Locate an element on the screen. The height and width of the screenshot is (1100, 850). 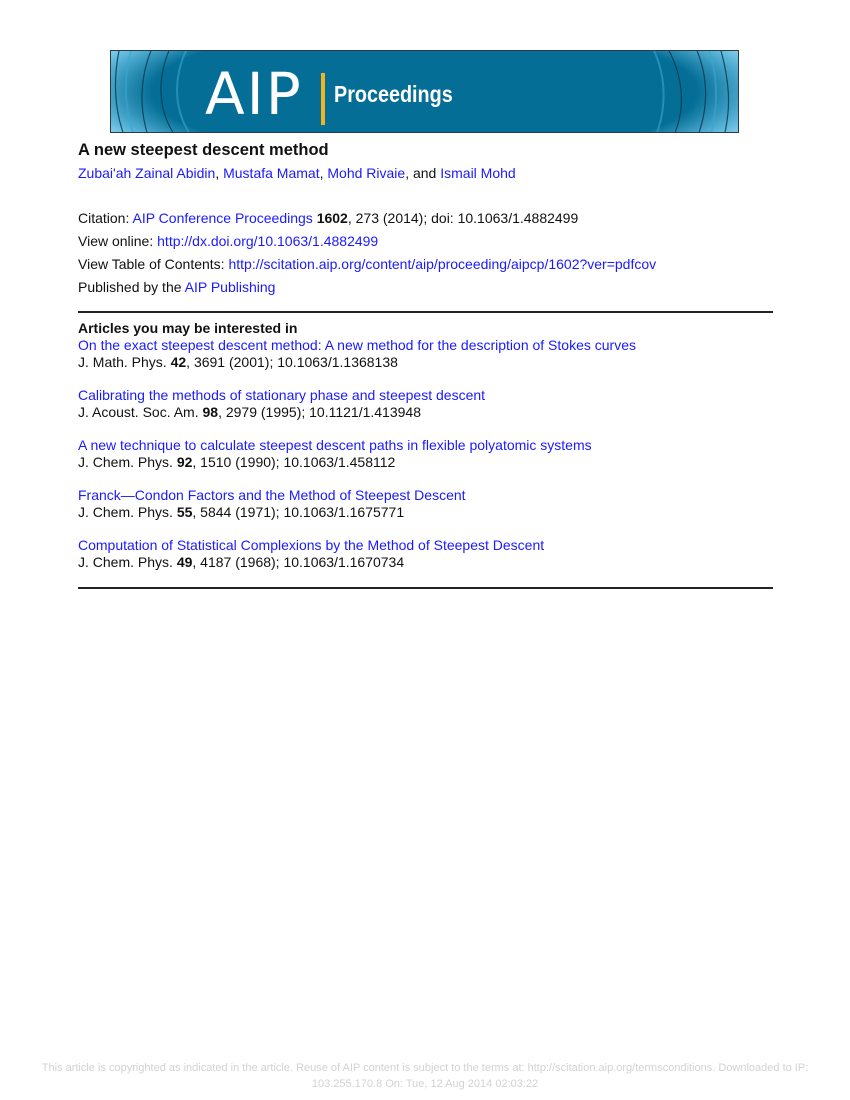
publisher-link: AIP Publishing is located at coordinates (230, 287).